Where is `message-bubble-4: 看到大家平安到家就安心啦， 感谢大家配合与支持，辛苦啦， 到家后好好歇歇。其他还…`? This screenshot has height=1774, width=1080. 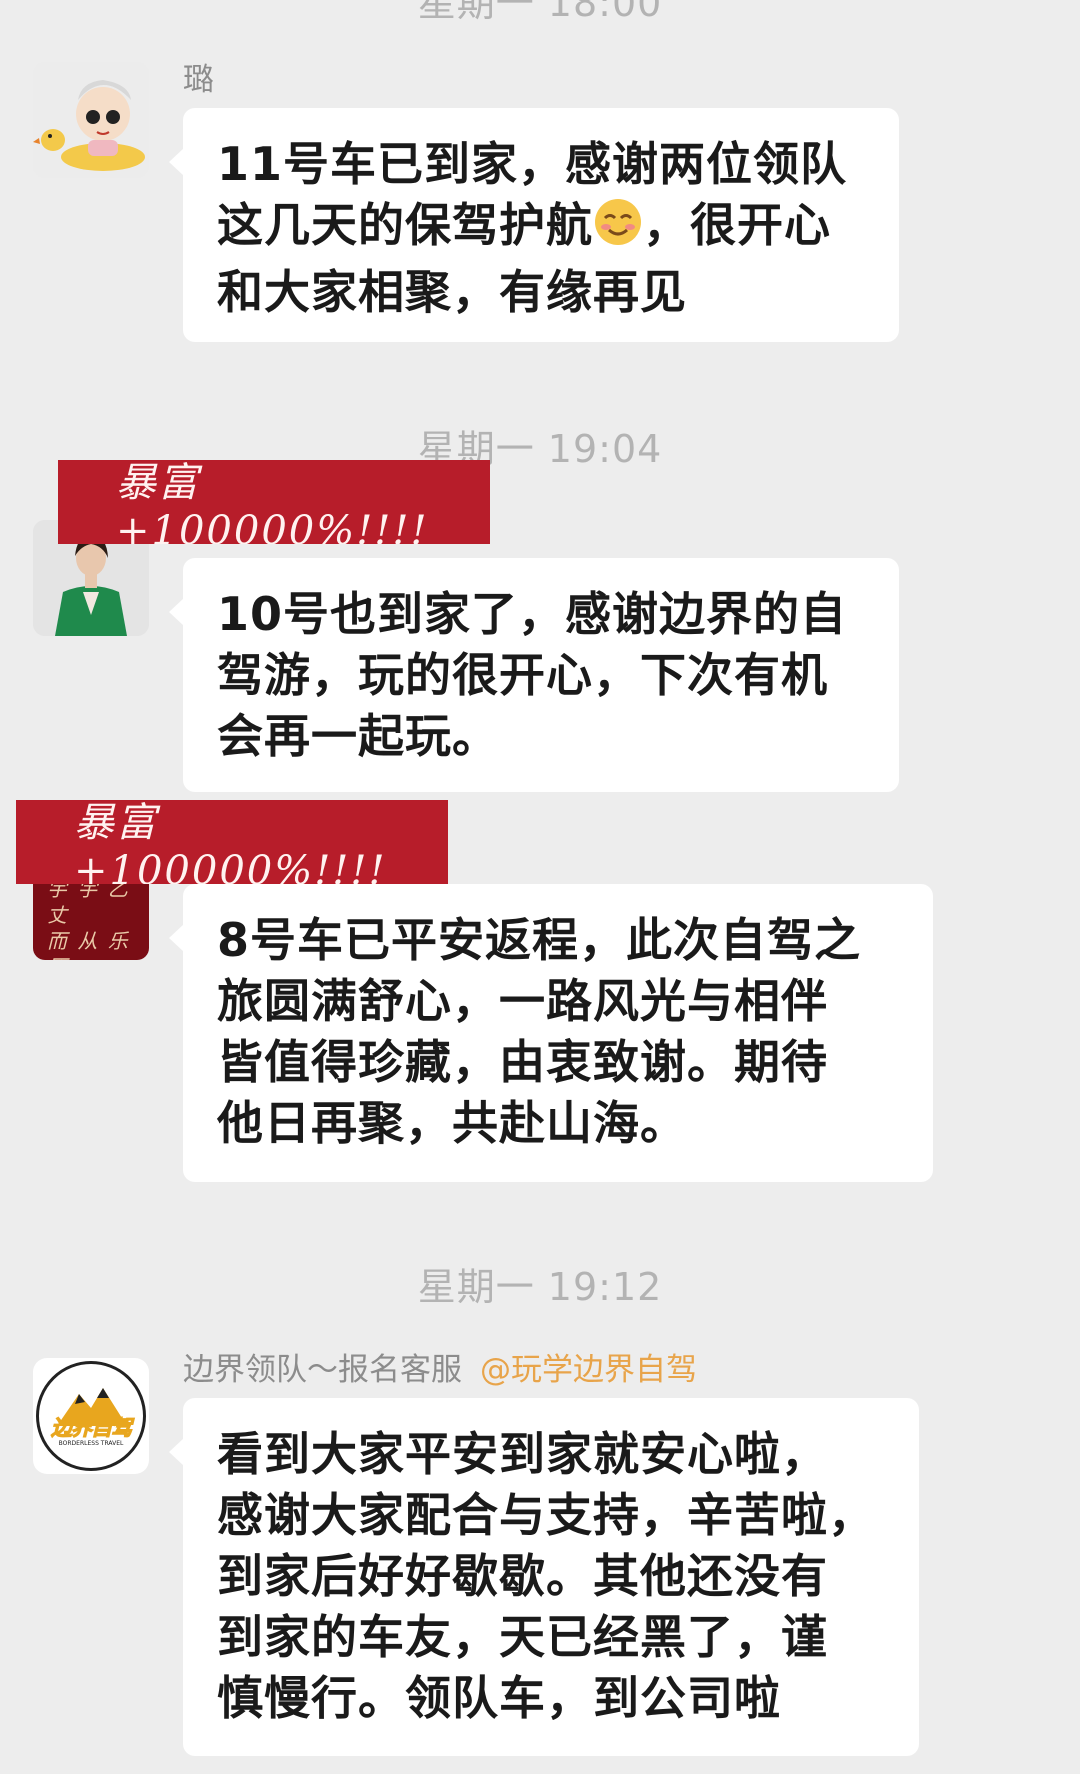
message-bubble-4: 看到大家平安到家就安心啦， 感谢大家配合与支持，辛苦啦， 到家后好好歇歇。其他还… is located at coordinates (544, 1577).